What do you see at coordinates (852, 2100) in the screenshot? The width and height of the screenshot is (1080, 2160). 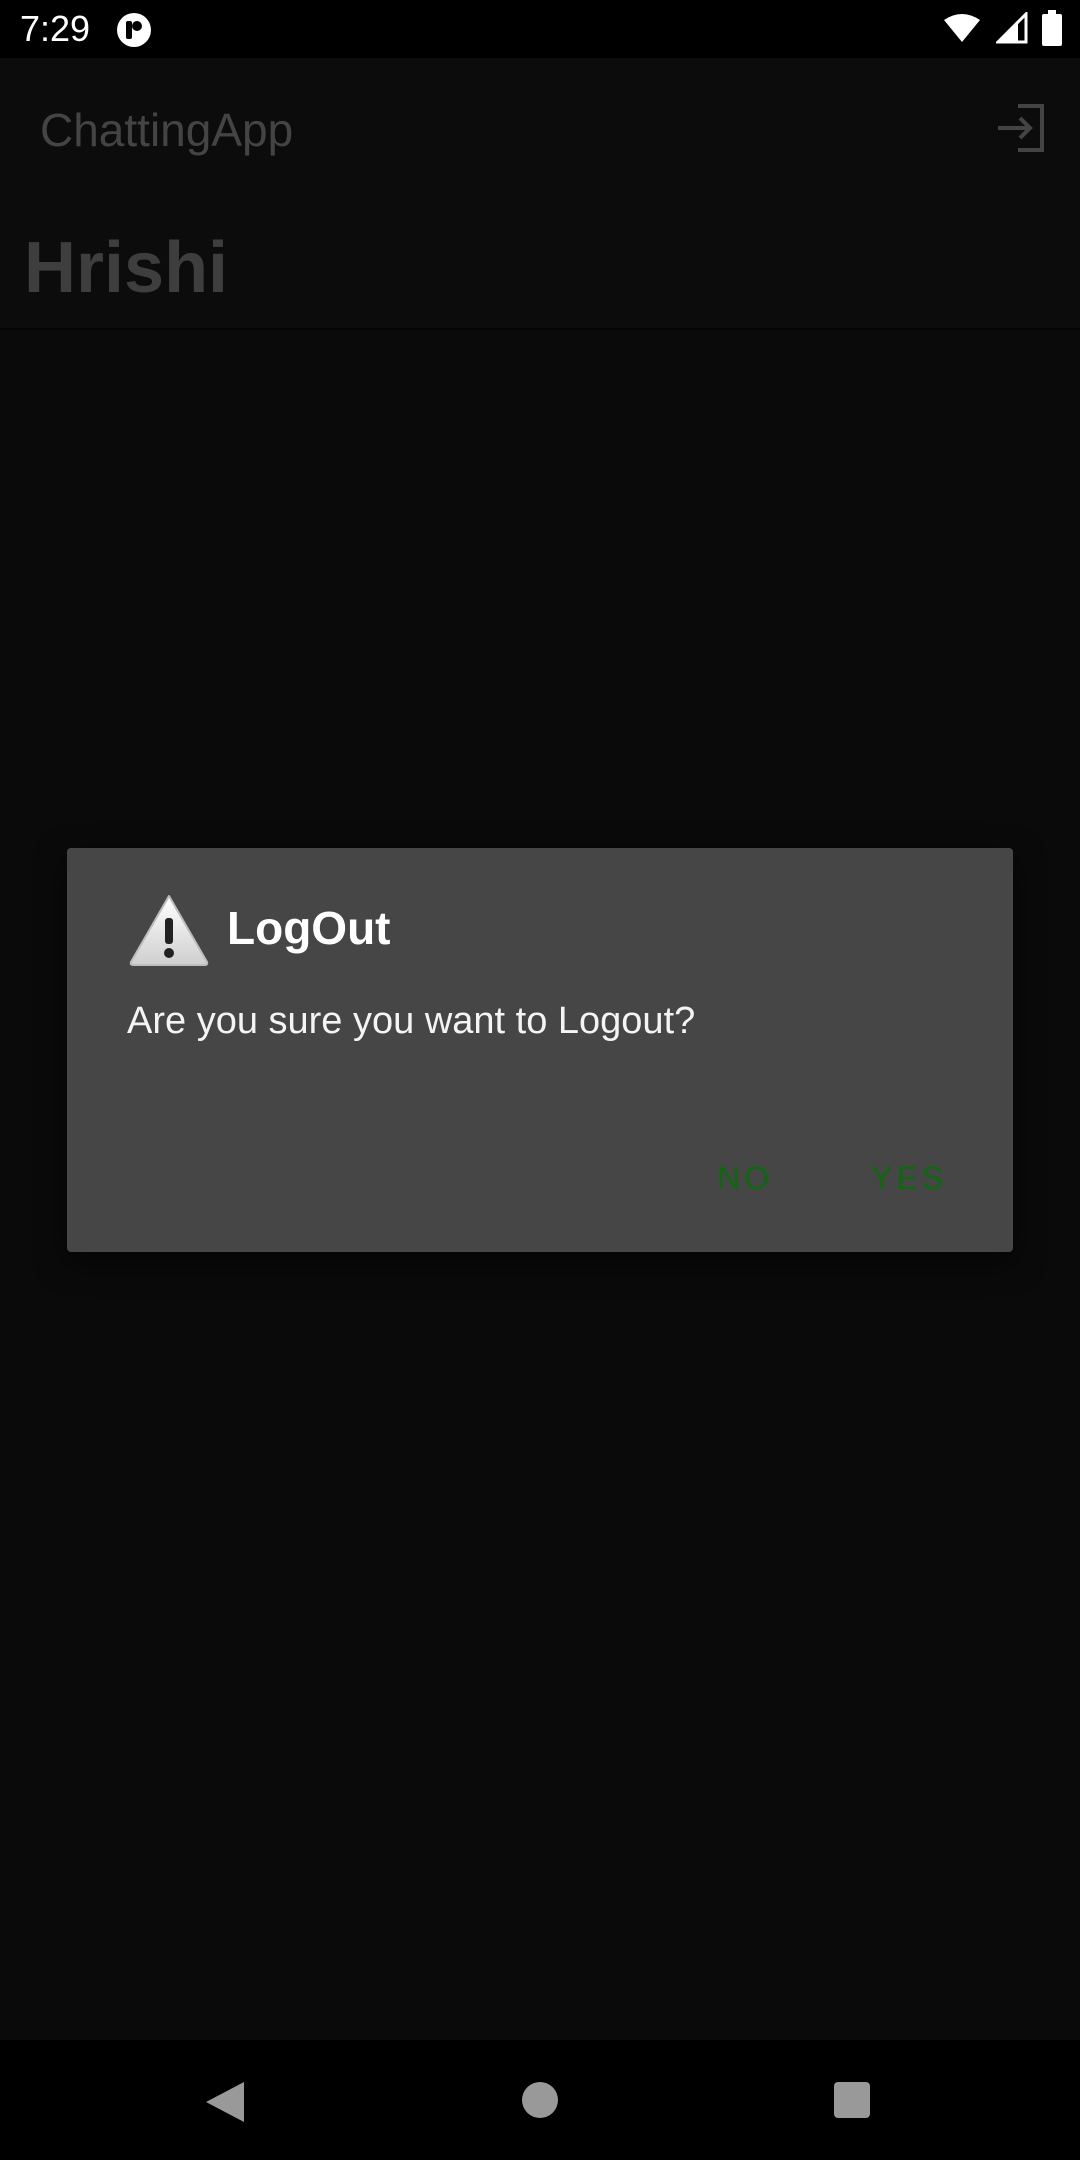 I see `recents-icon` at bounding box center [852, 2100].